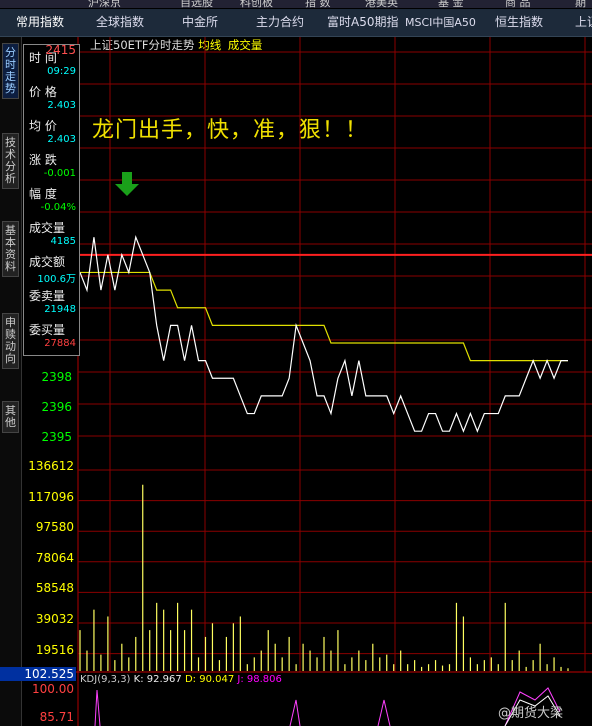  I want to click on kdj-axis-label-mid: 85.71, so click(56, 717).